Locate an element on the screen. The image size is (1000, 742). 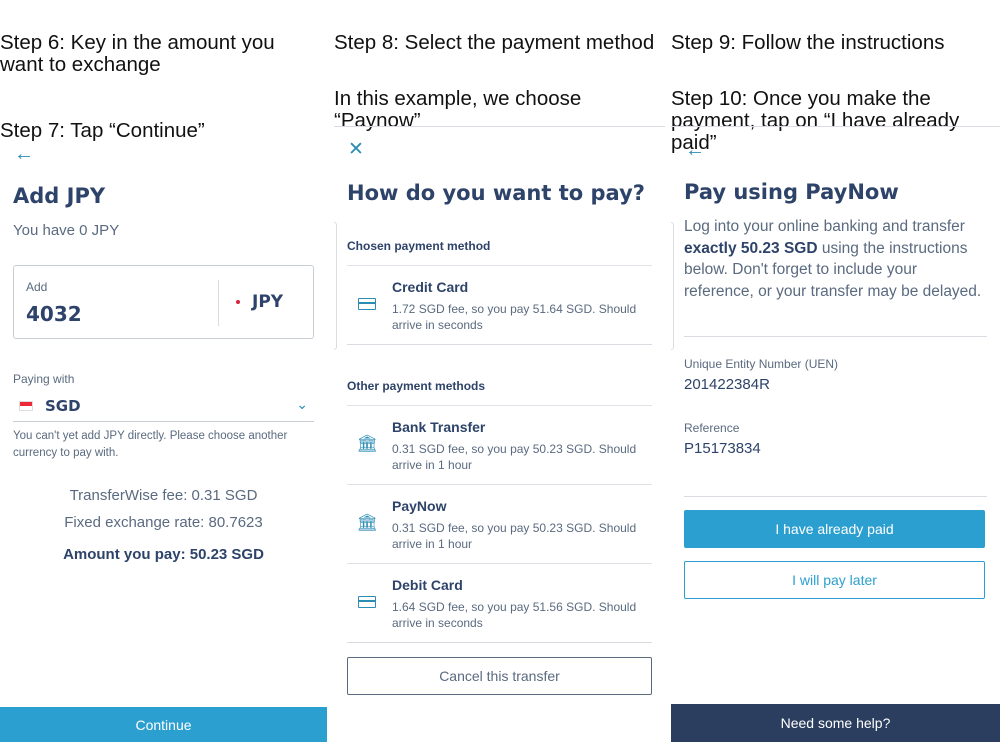
cancel-transfer-button: Cancel this transfer is located at coordinates (499, 676).